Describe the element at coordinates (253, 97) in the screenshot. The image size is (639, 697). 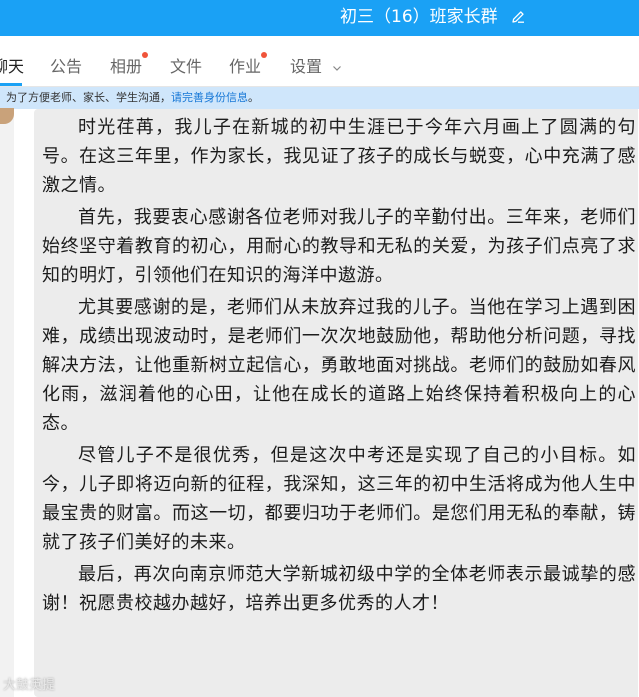
I see `notice-end: 。` at that location.